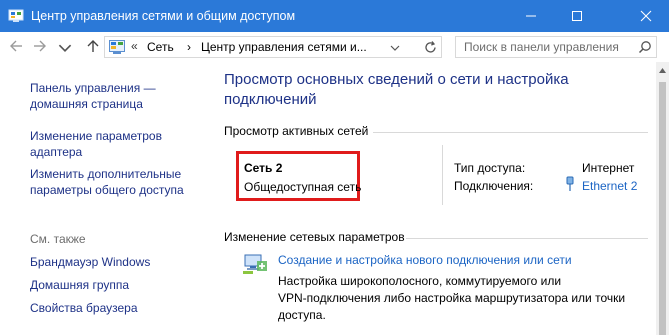 This screenshot has width=669, height=335. I want to click on search-input, so click(546, 47).